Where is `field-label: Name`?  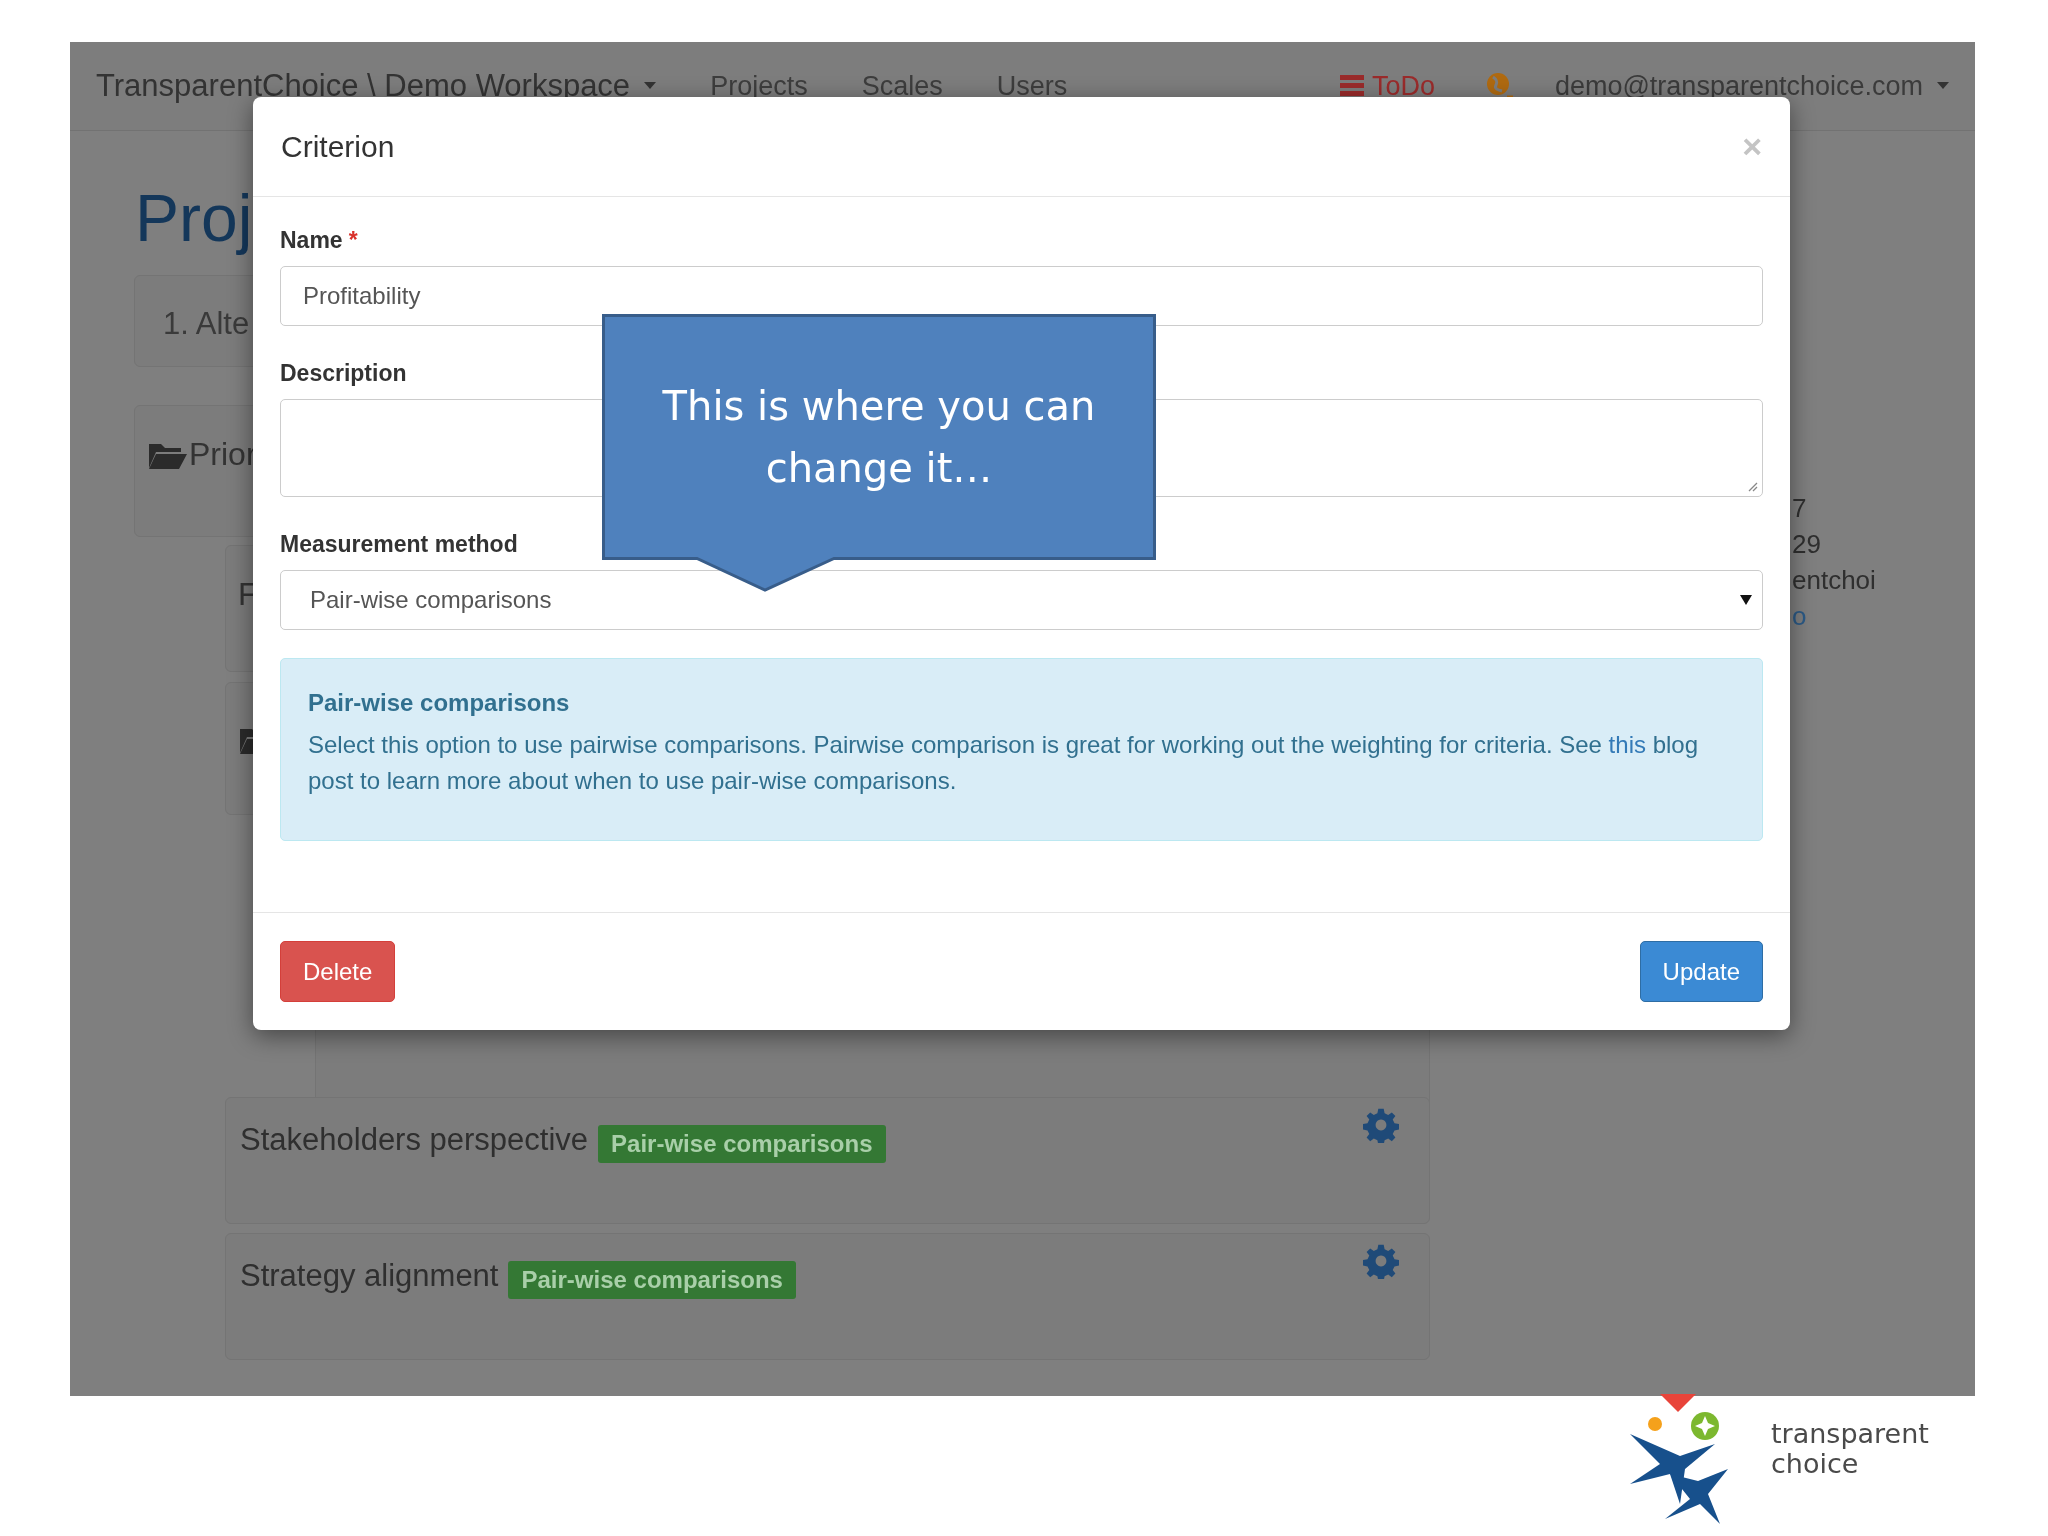
field-label: Name is located at coordinates (311, 240).